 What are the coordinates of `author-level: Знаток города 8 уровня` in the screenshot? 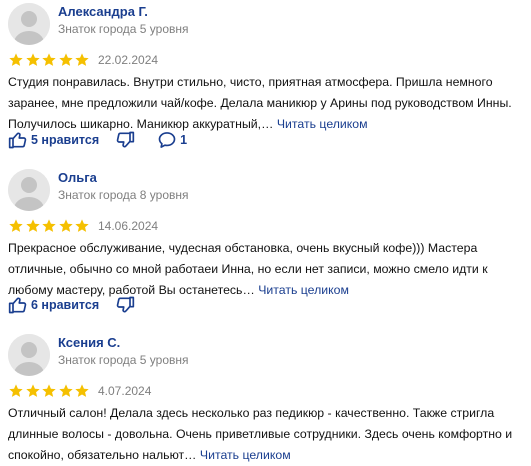 It's located at (123, 195).